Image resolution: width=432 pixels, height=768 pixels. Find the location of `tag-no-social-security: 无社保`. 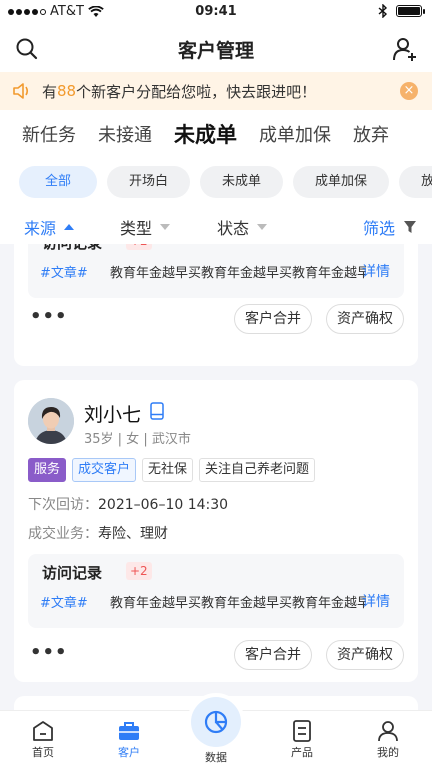

tag-no-social-security: 无社保 is located at coordinates (168, 470).